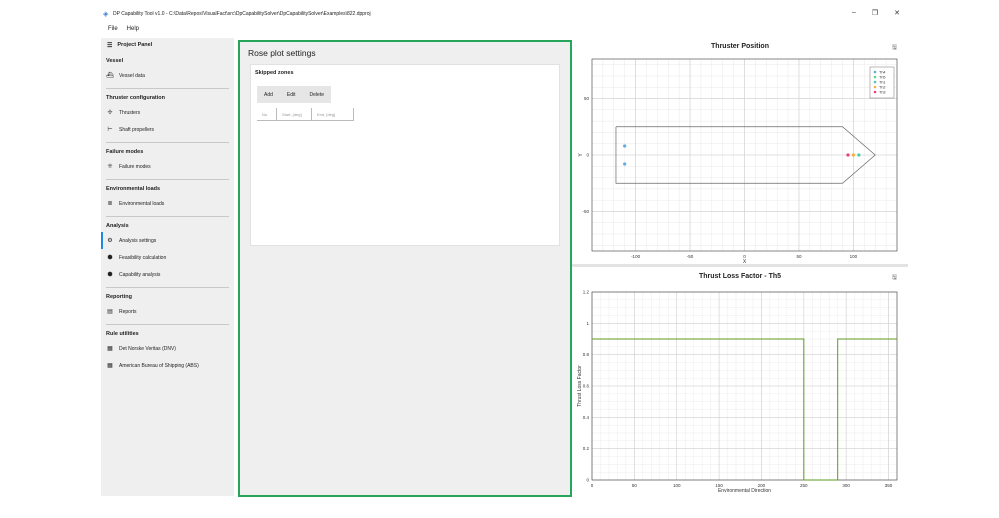  Describe the element at coordinates (882, 73) in the screenshot. I see `legend-label: Th4` at that location.